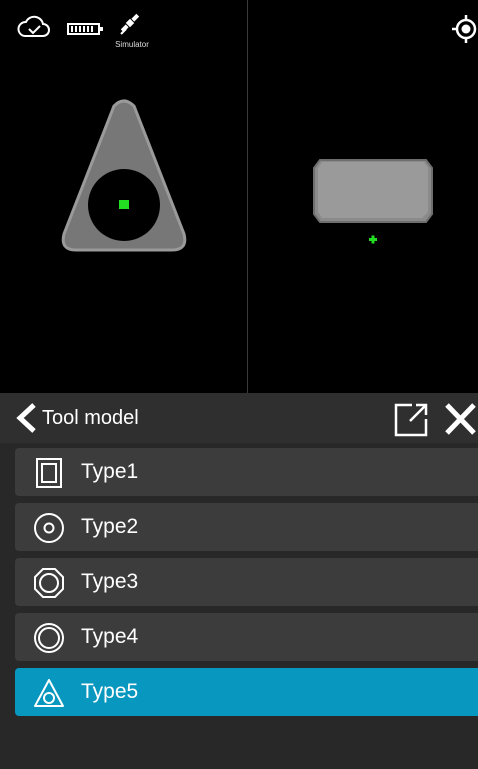  Describe the element at coordinates (247, 196) in the screenshot. I see `viewport-divider` at that location.